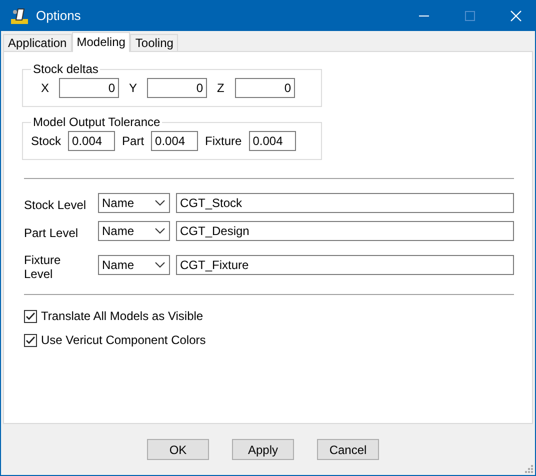 This screenshot has width=536, height=476. I want to click on dialog-button: OK, so click(178, 449).